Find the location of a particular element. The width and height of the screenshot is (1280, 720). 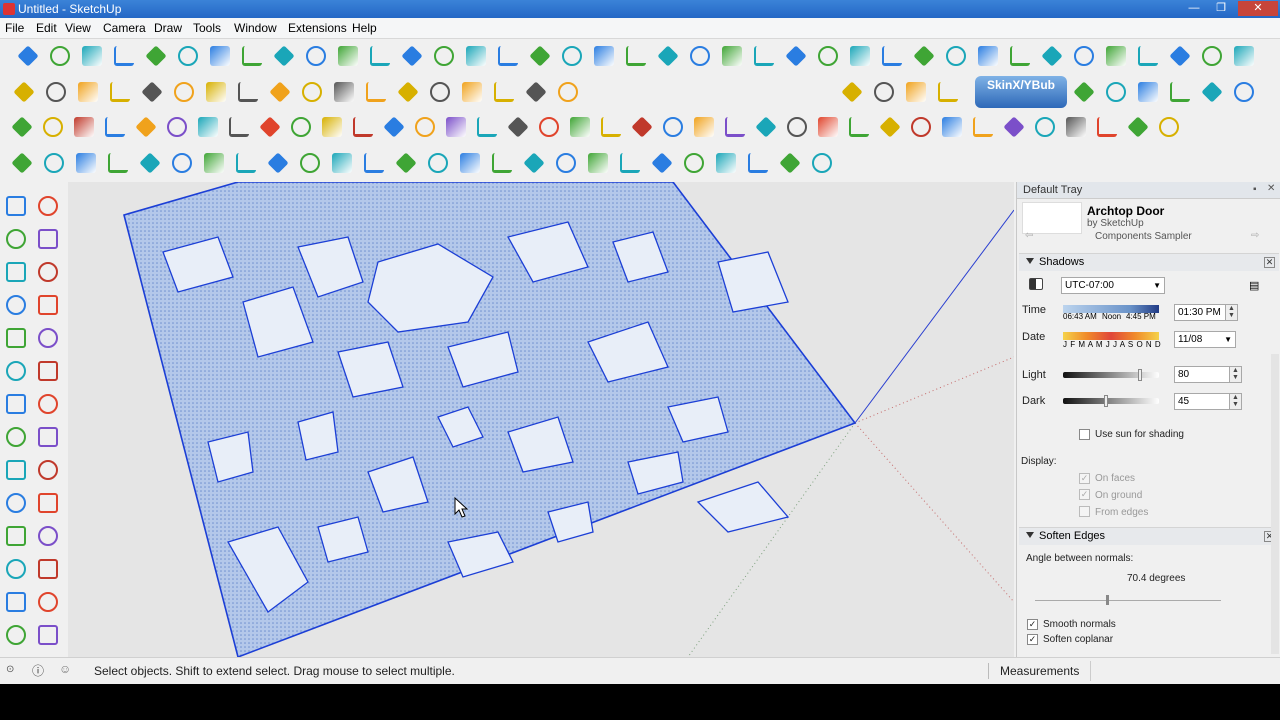

timezone-select: UTC-07:00 ▼ is located at coordinates (1113, 285).